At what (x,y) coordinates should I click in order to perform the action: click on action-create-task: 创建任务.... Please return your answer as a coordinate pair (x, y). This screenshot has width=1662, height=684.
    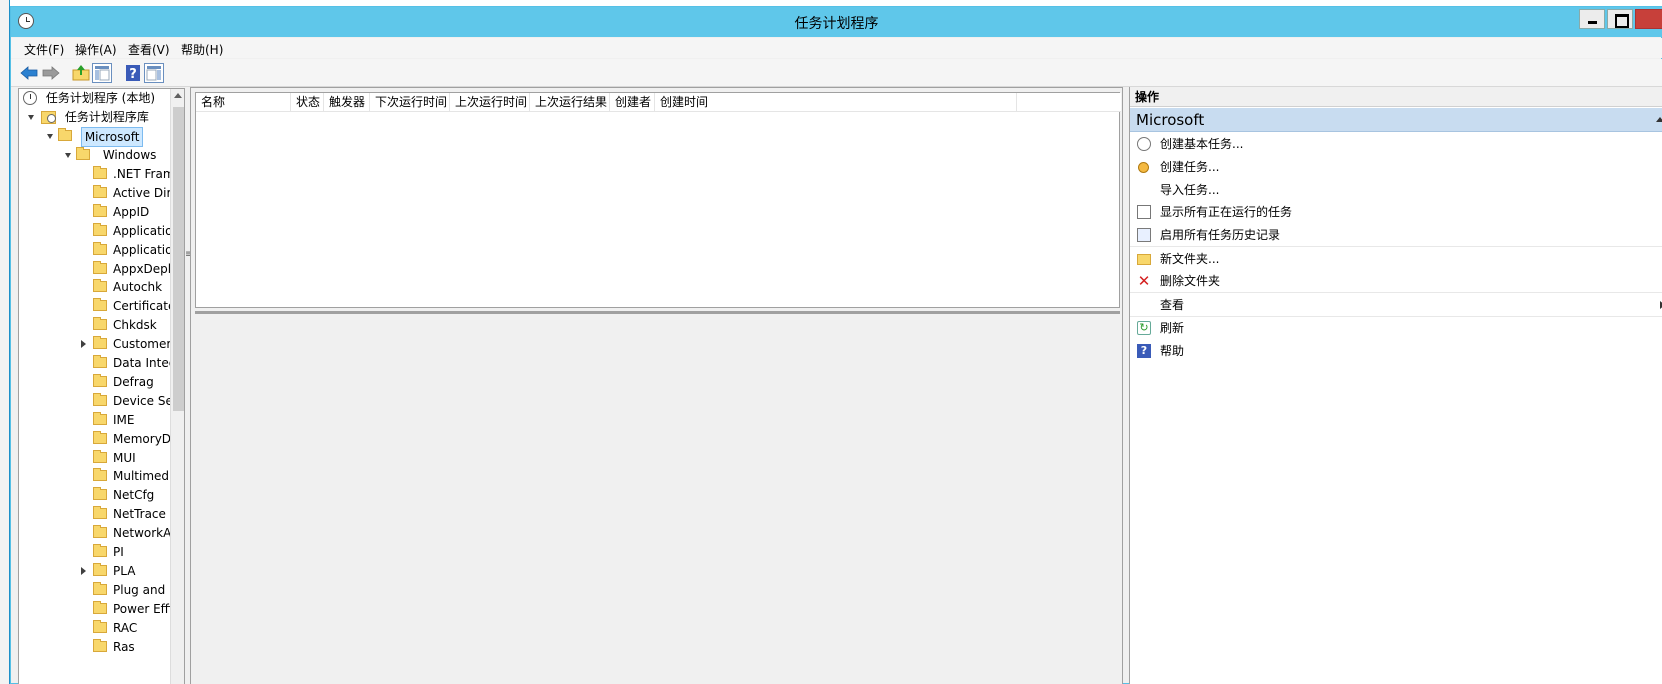
    Looking at the image, I should click on (1396, 167).